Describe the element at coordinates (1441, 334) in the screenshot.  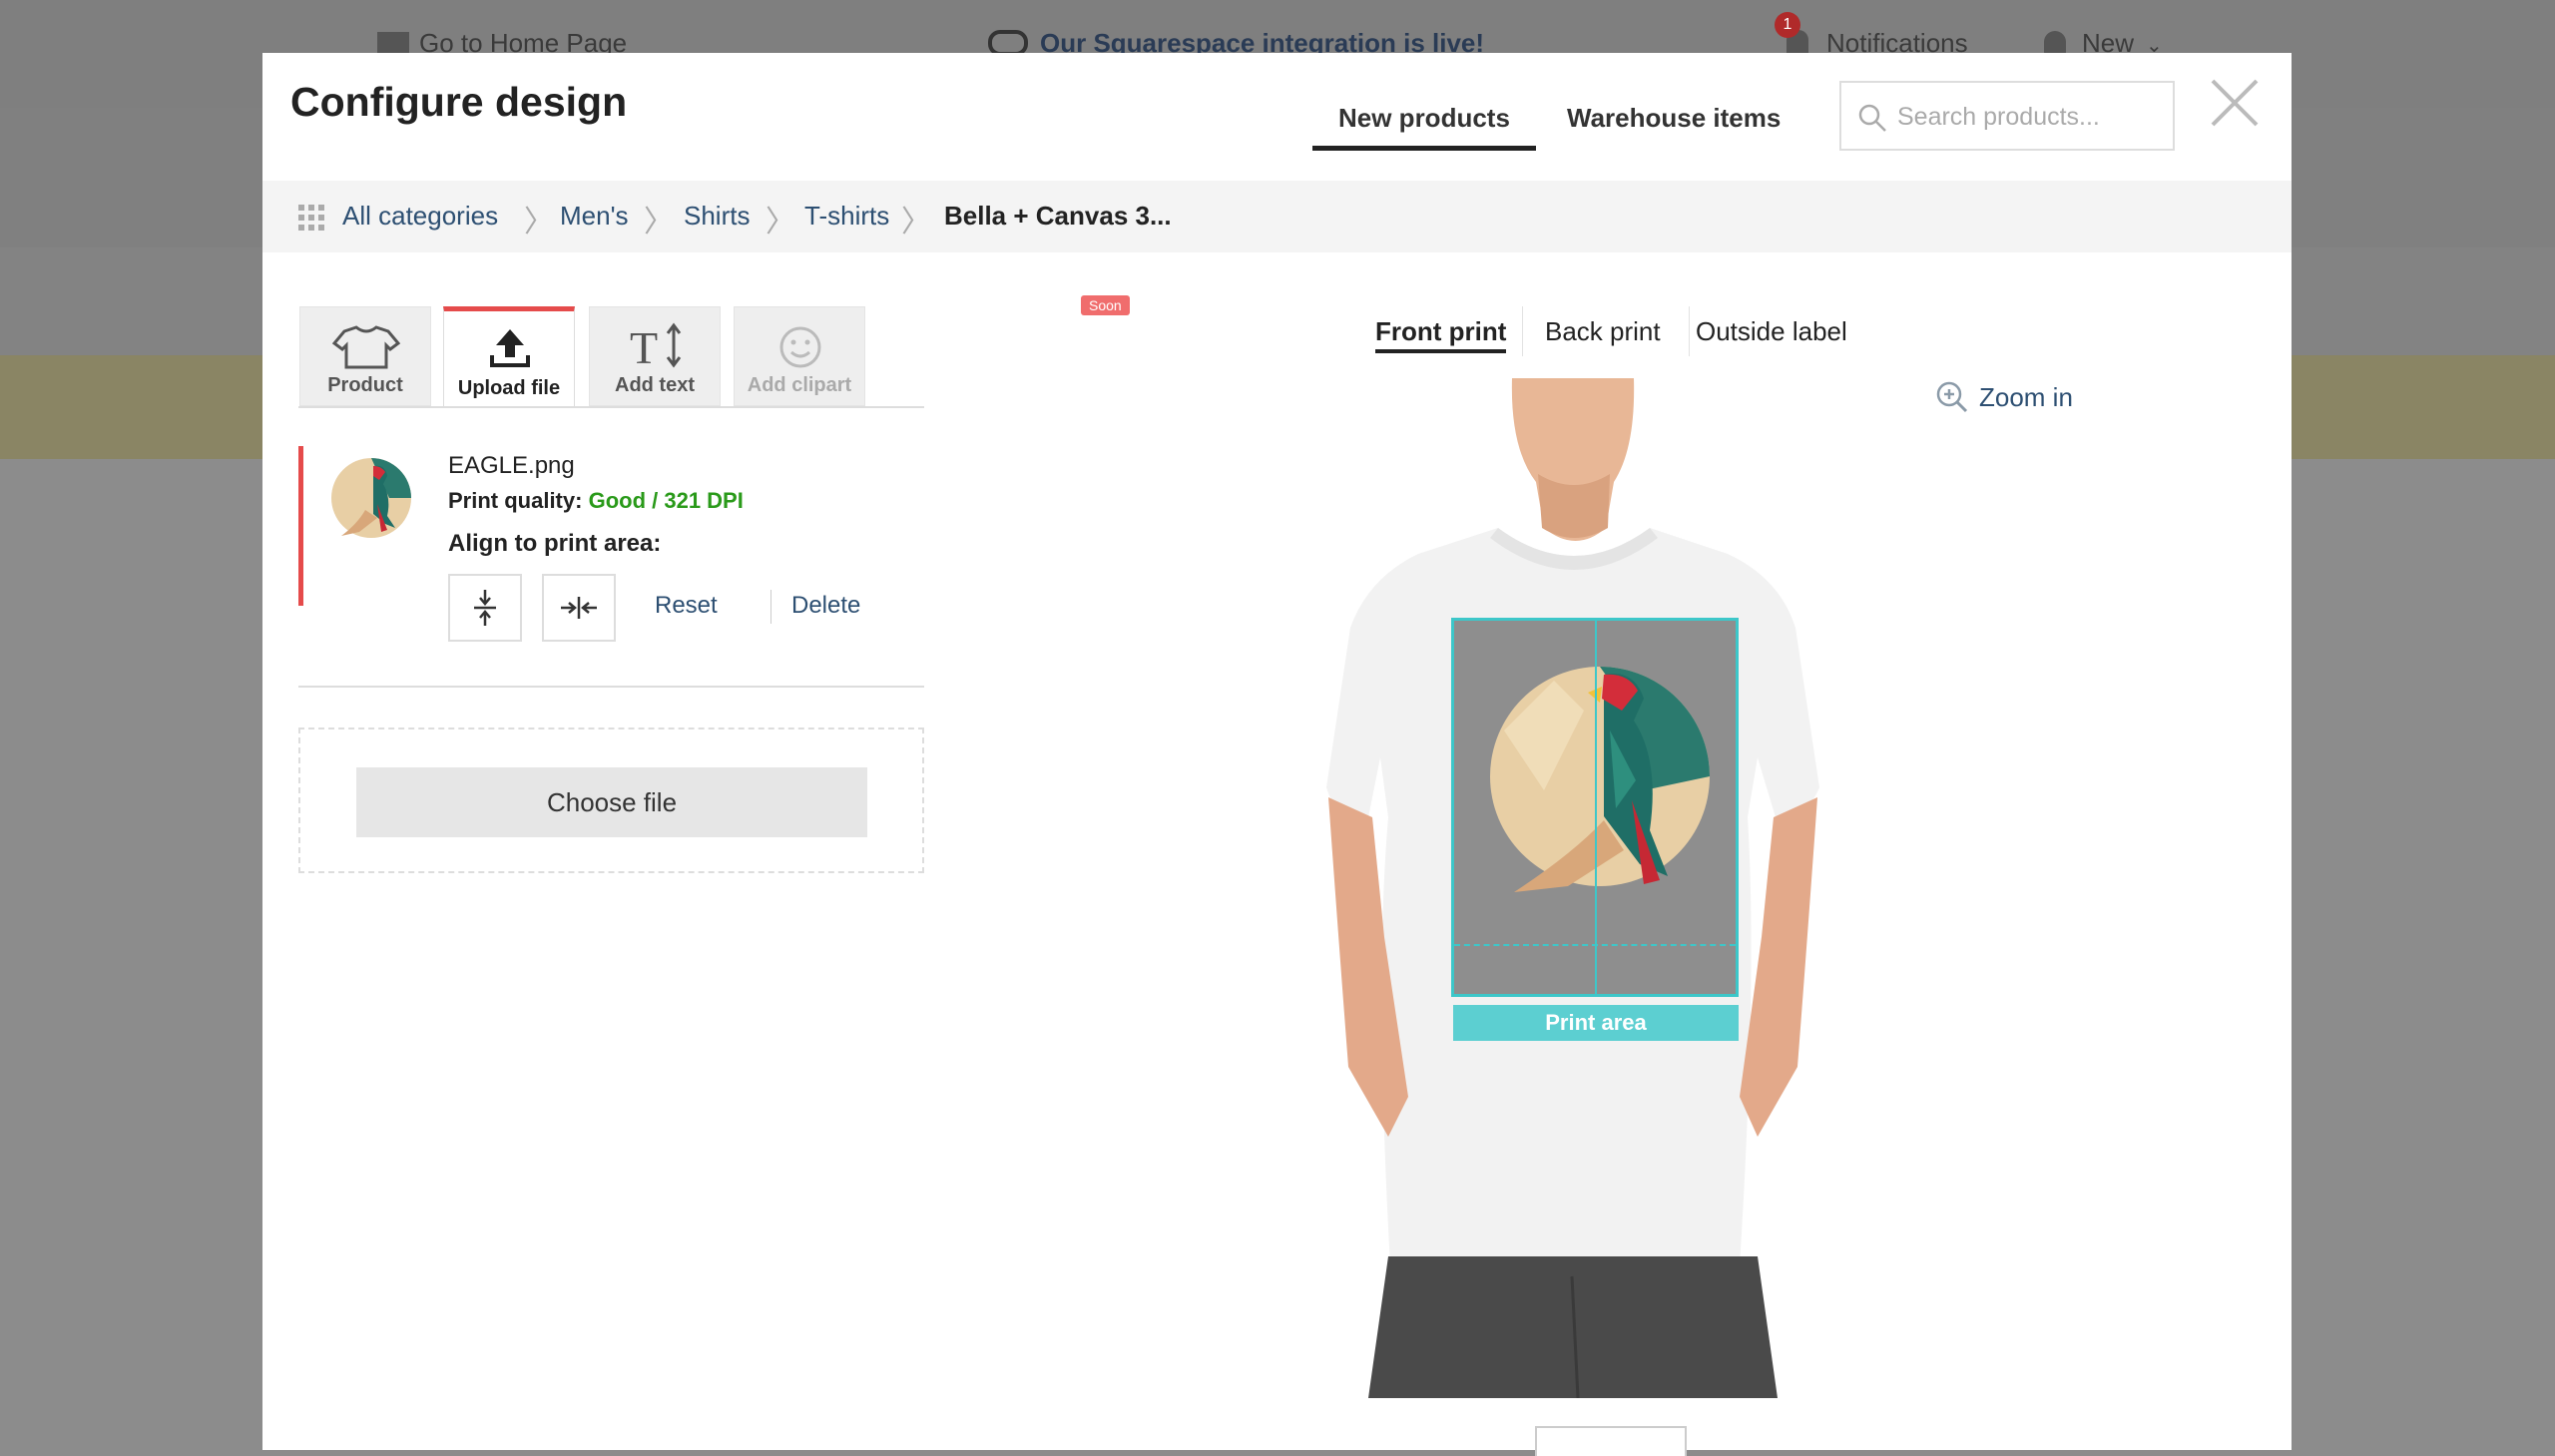
I see `tab-front-print: Front print` at that location.